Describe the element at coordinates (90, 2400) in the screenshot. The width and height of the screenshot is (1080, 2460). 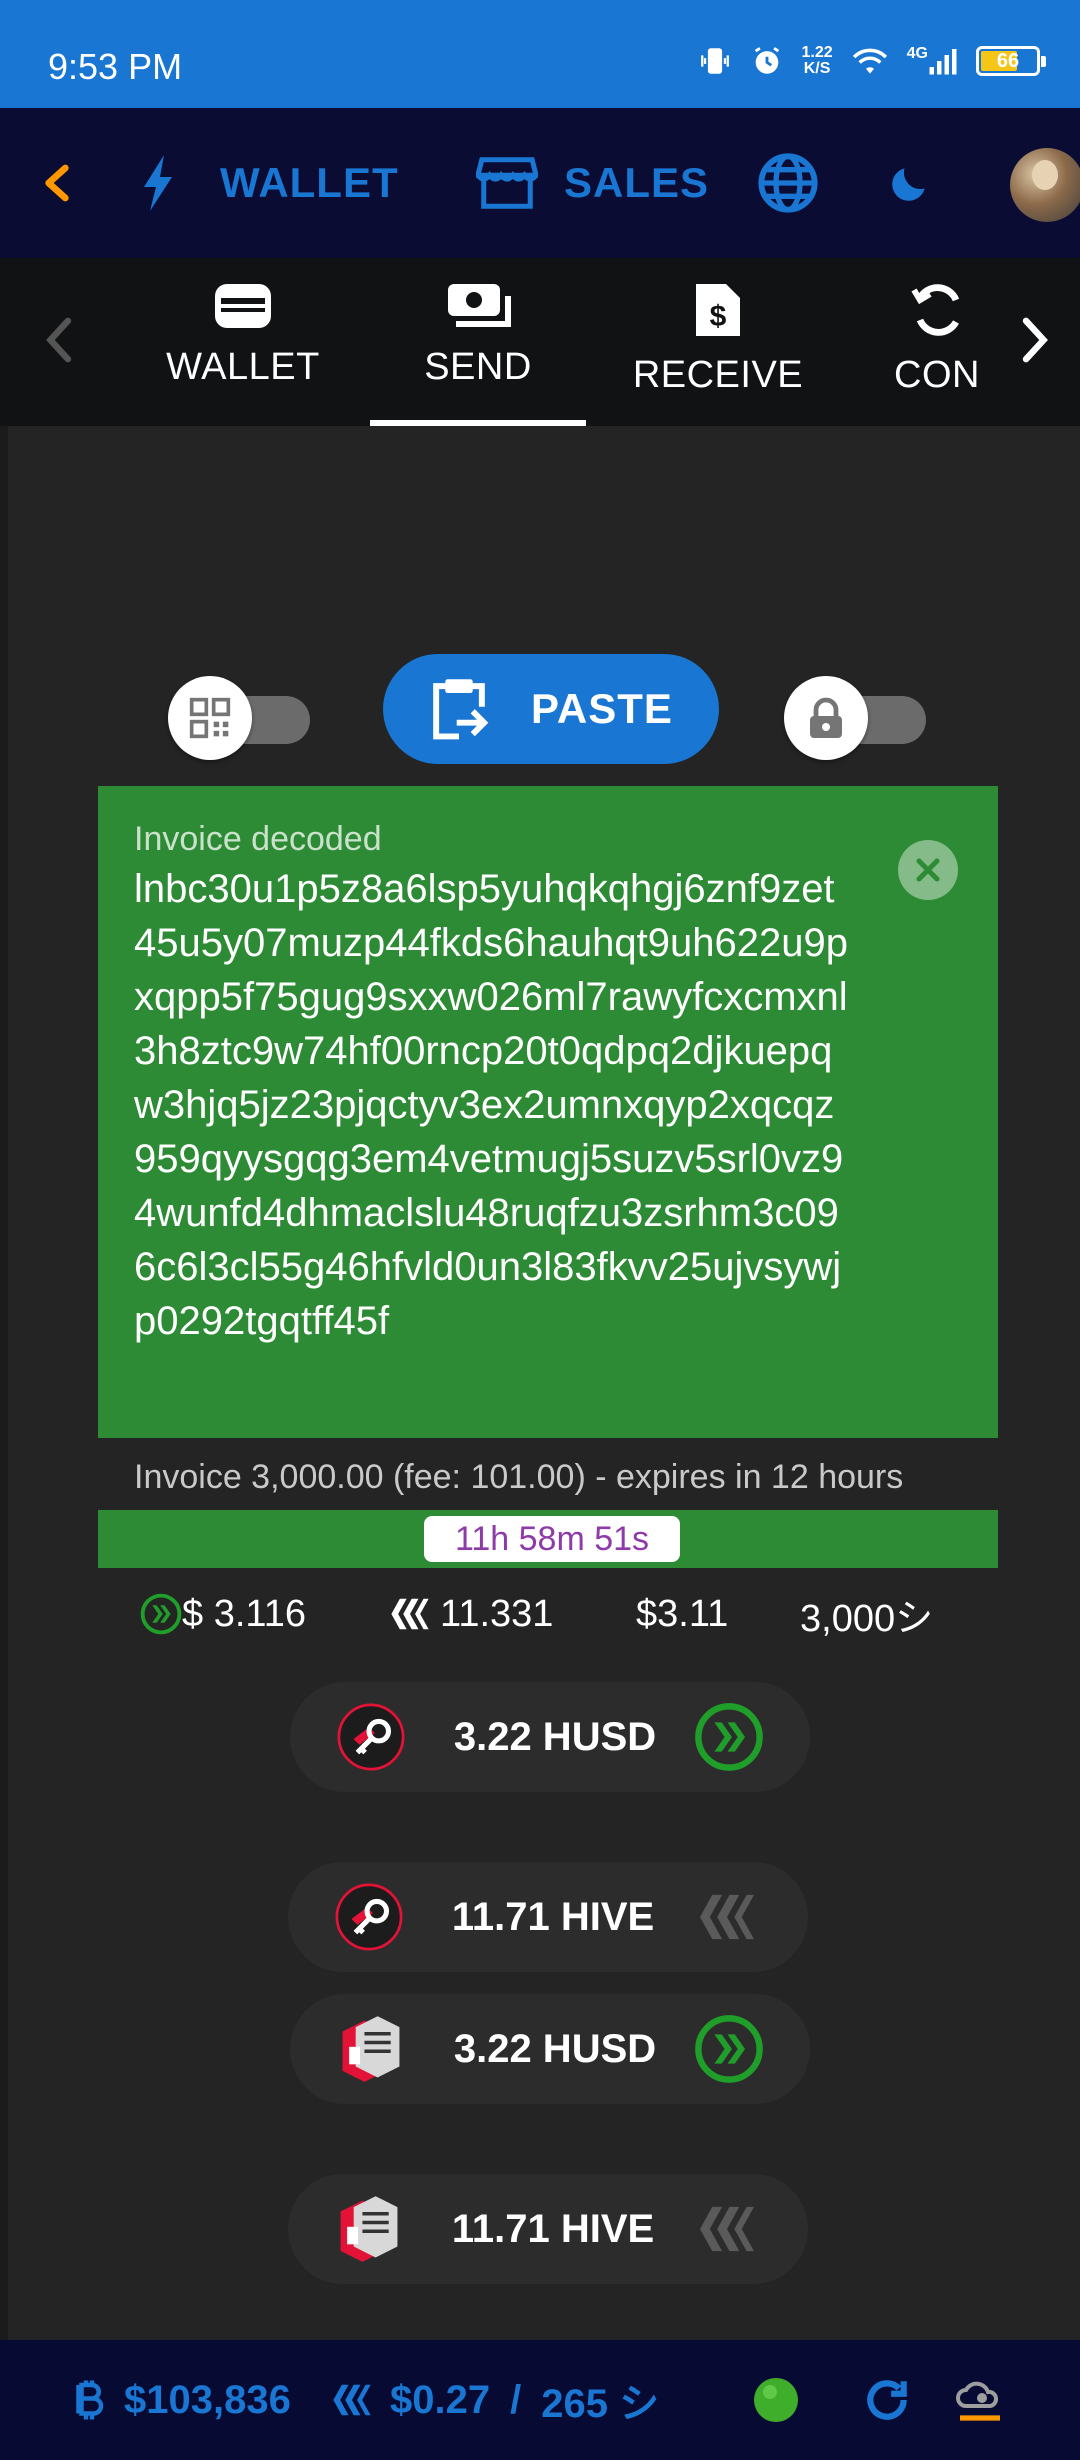
I see `bitcoin-icon` at that location.